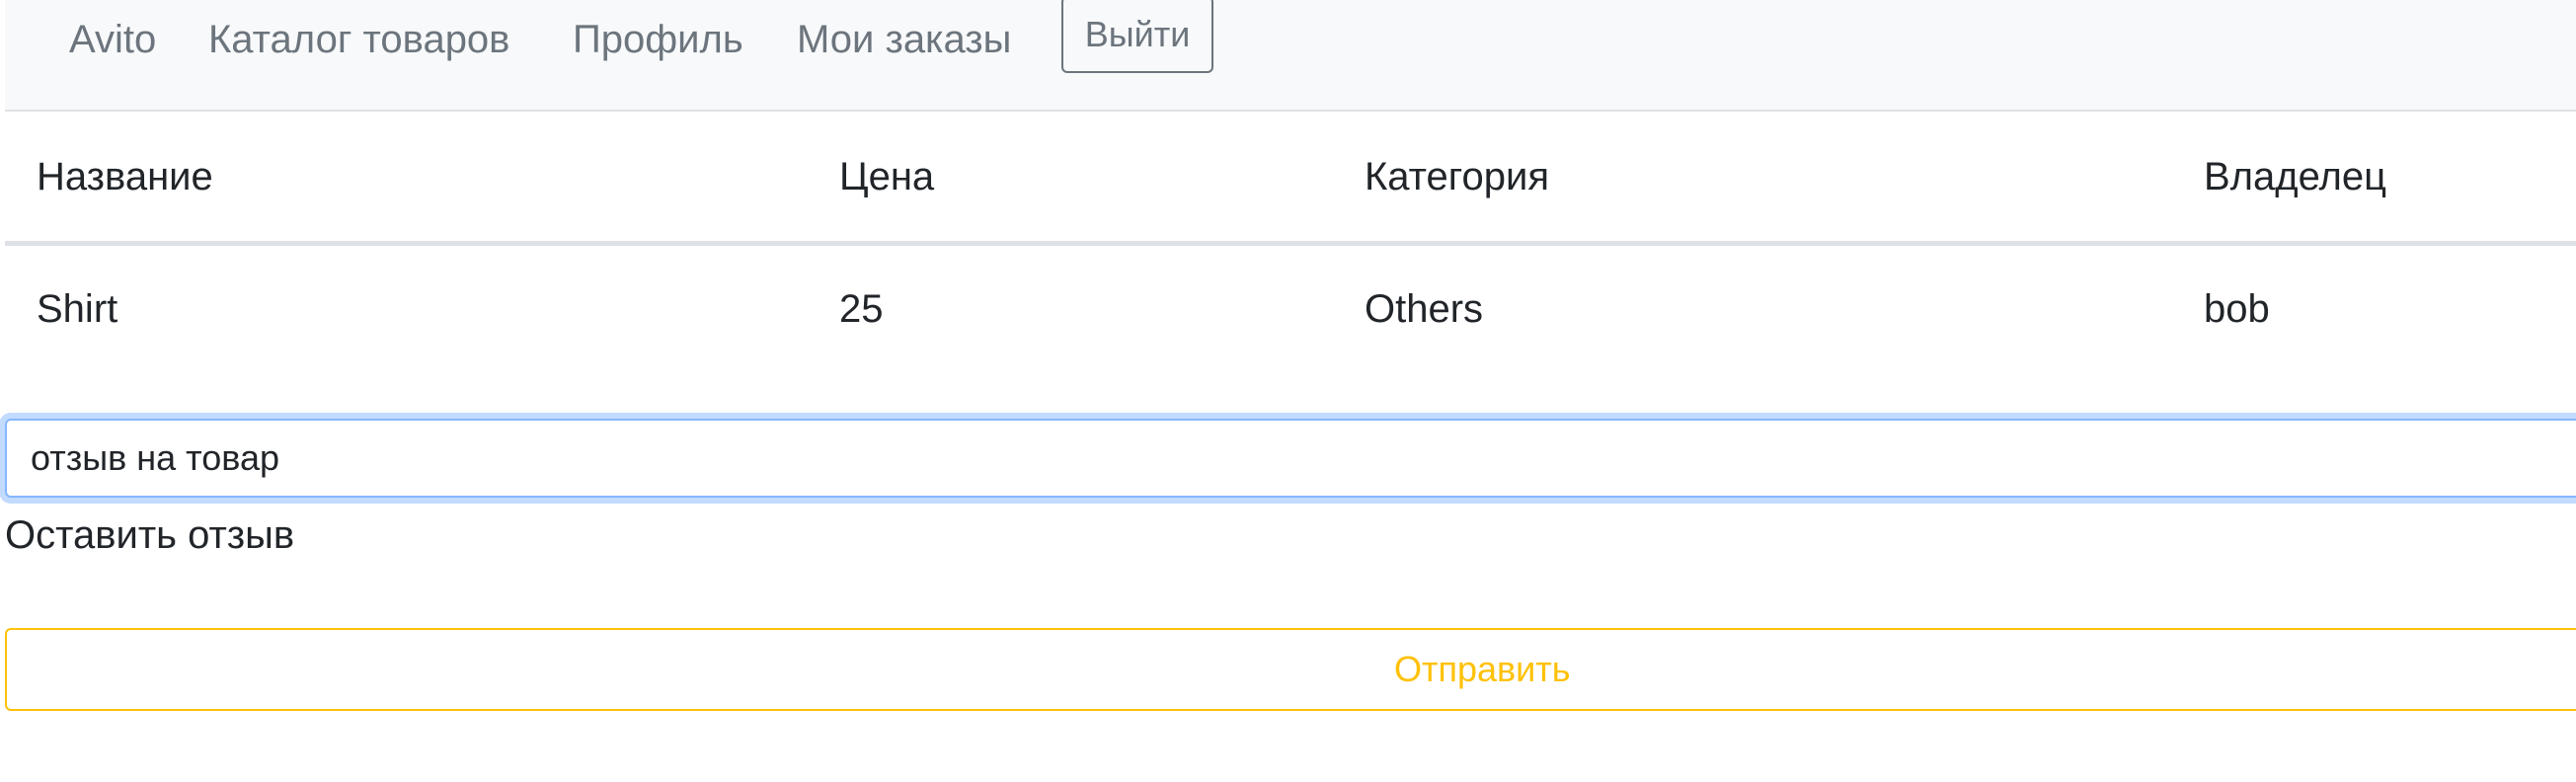 This screenshot has width=2576, height=782. What do you see at coordinates (150, 535) in the screenshot?
I see `review-label: Оставить отзыв` at bounding box center [150, 535].